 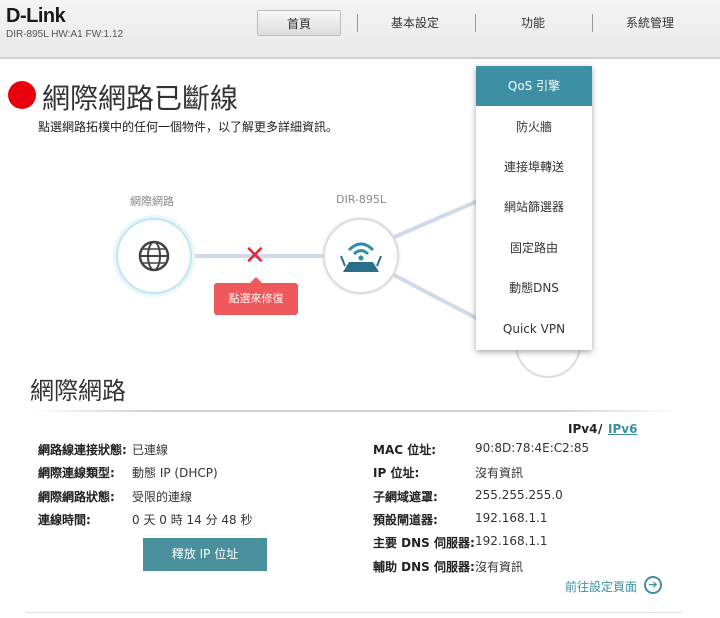 I want to click on ipv4-tab: IPv4, so click(x=582, y=429).